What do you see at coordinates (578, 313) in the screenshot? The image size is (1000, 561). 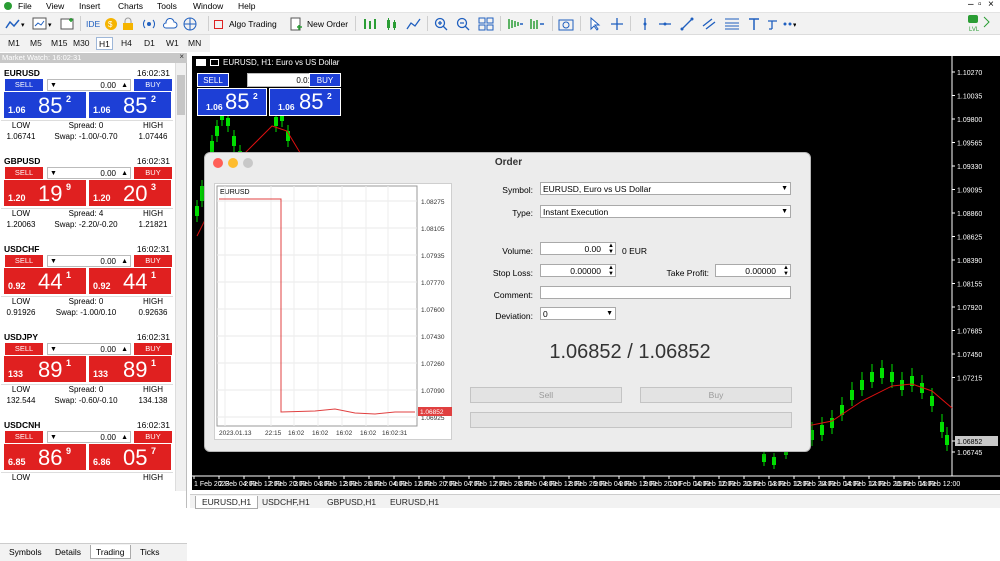 I see `deviation-select: 0 ▼` at bounding box center [578, 313].